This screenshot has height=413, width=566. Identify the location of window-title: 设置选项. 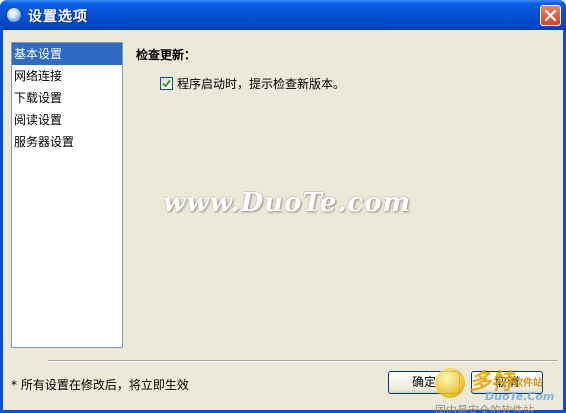
(58, 17).